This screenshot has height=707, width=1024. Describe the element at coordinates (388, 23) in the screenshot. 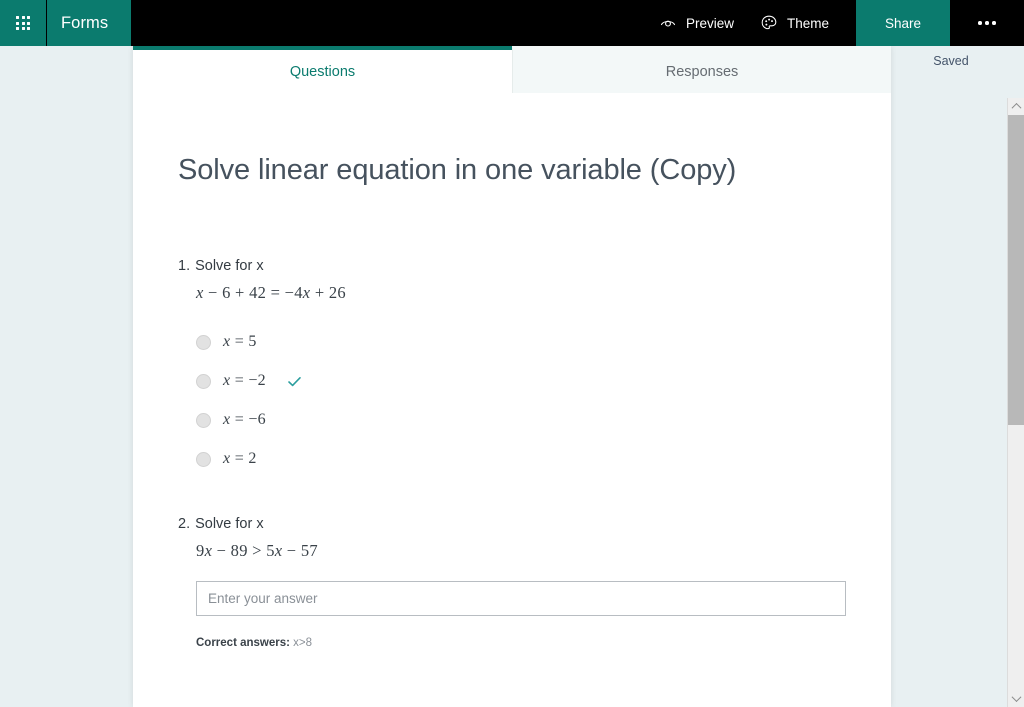

I see `header-spacer` at that location.